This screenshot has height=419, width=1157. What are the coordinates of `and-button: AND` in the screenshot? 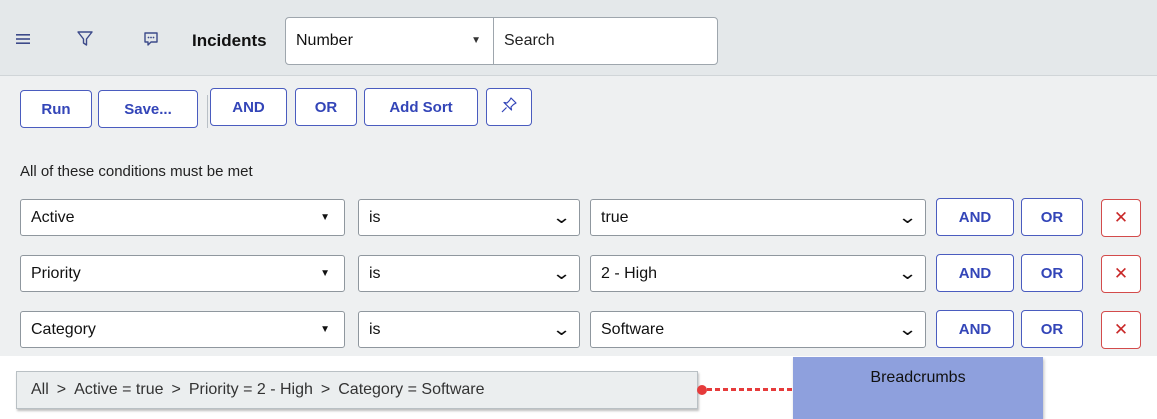 It's located at (248, 107).